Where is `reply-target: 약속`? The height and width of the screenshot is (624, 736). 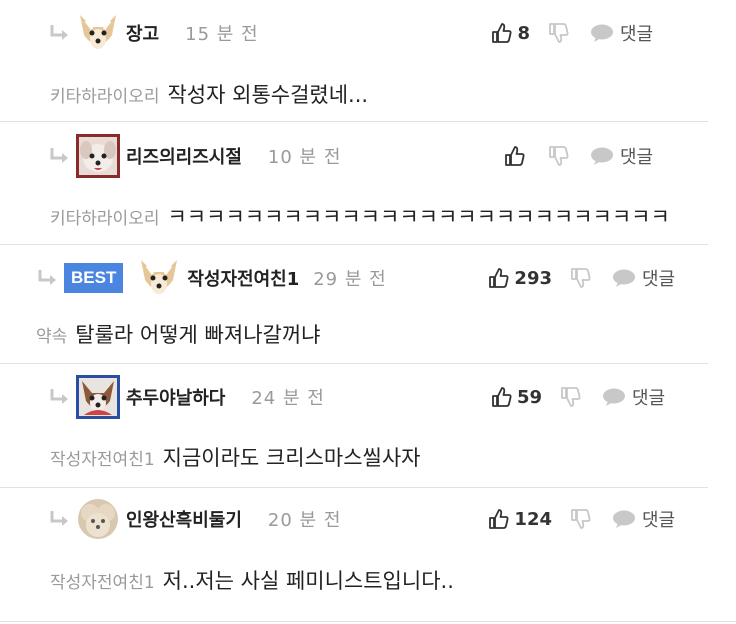 reply-target: 약속 is located at coordinates (51, 334).